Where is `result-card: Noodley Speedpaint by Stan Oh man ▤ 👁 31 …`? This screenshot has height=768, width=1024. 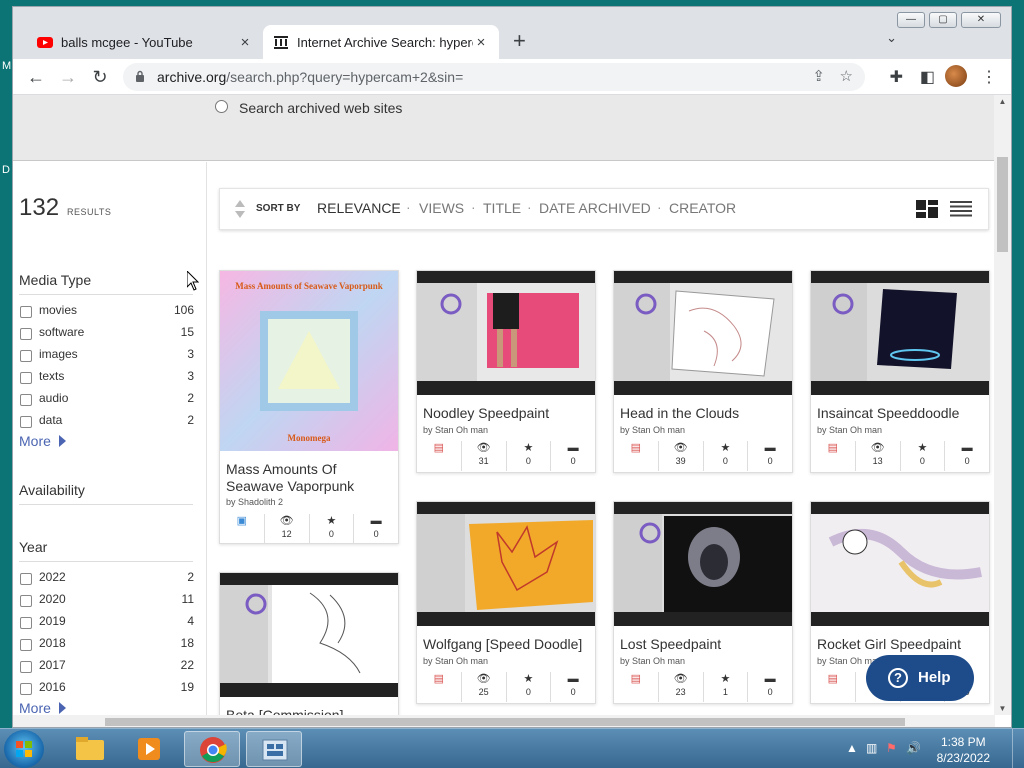
result-card: Noodley Speedpaint by Stan Oh man ▤ 👁 31 … is located at coordinates (506, 371).